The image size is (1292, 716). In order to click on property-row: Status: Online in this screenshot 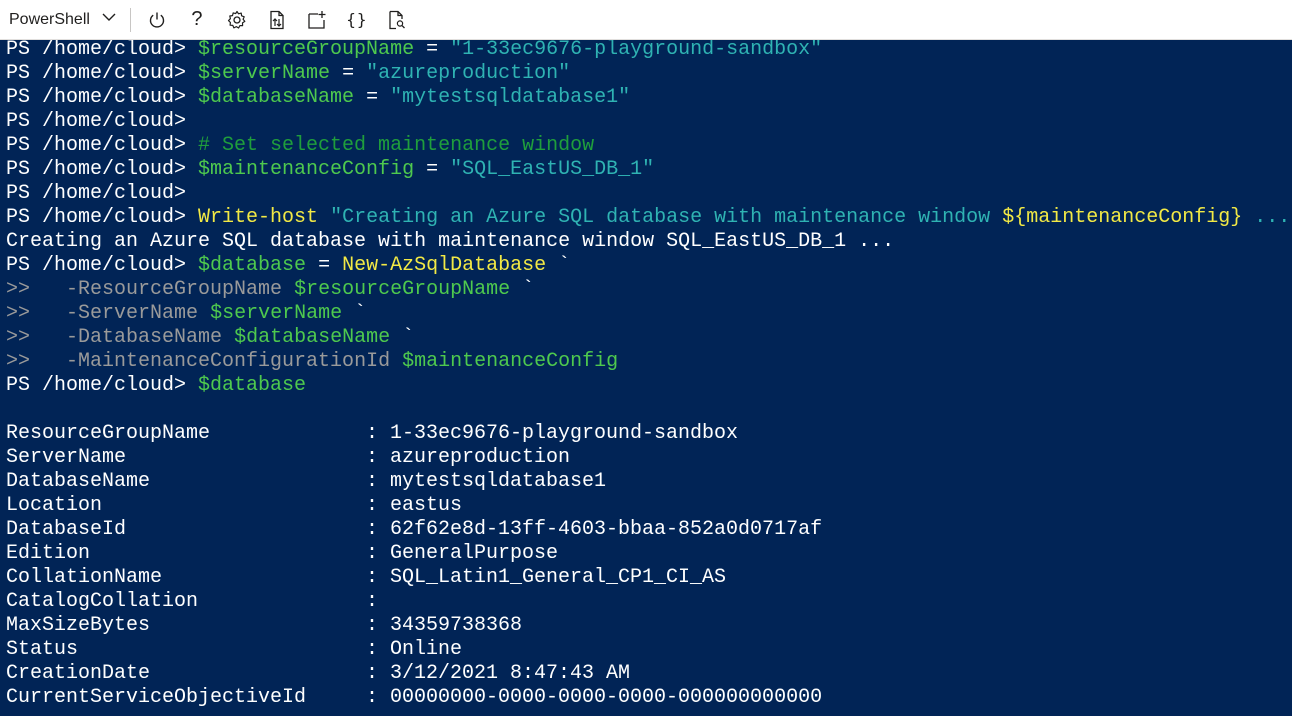, I will do `click(646, 650)`.